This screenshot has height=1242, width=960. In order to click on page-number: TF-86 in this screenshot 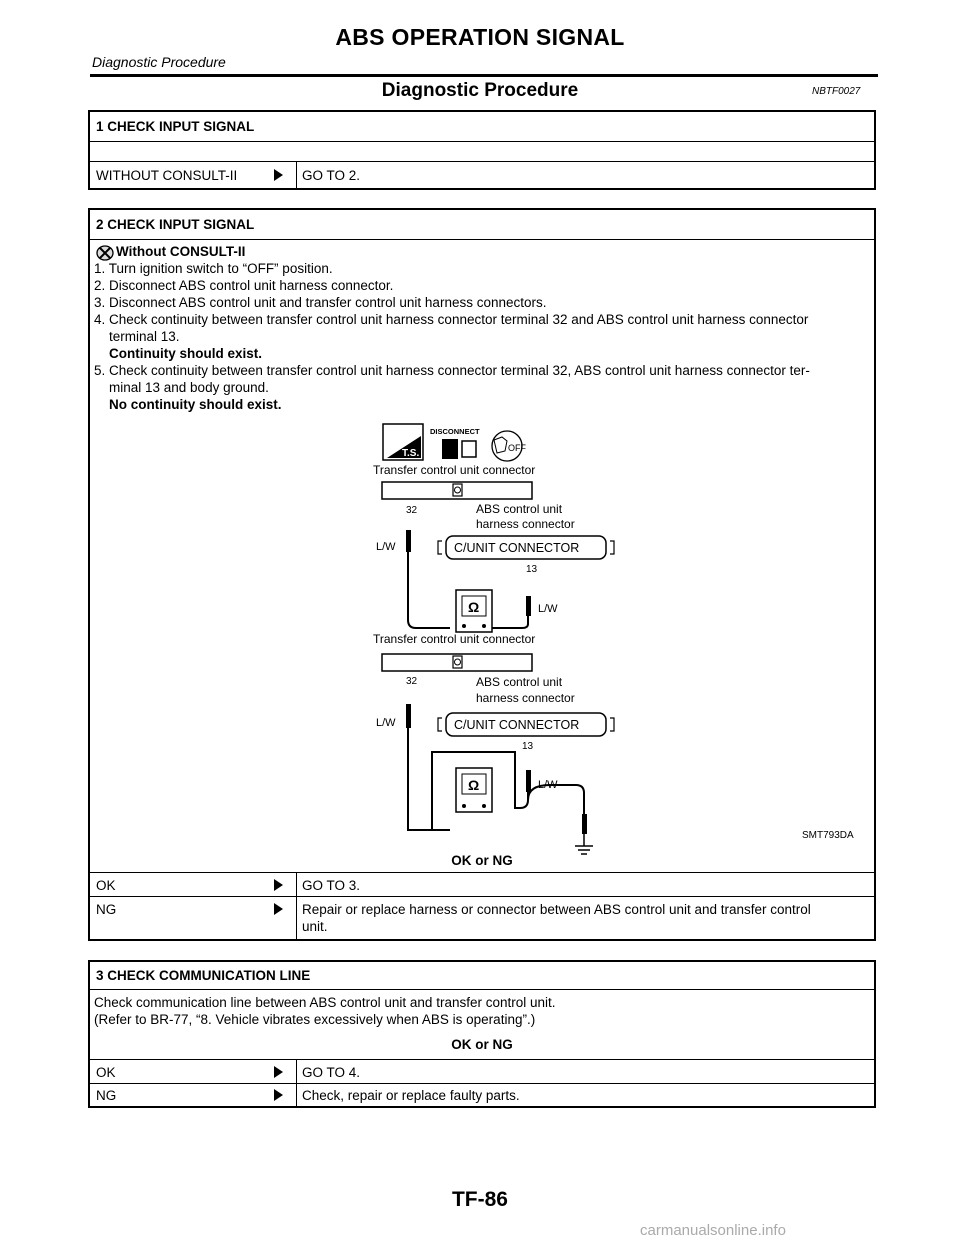, I will do `click(479, 1199)`.